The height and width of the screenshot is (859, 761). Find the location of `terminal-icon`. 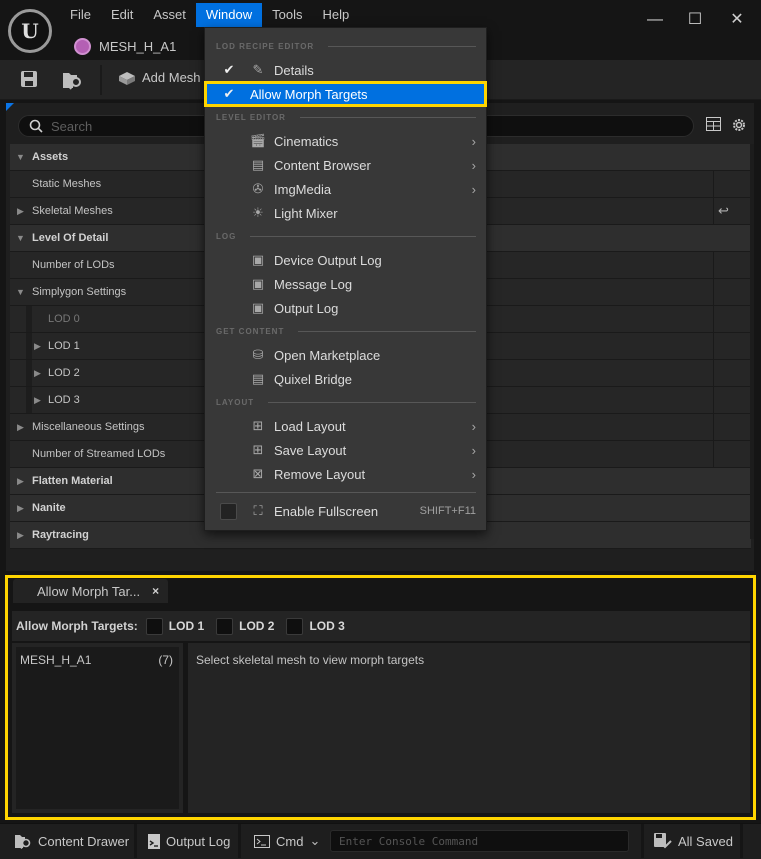

terminal-icon is located at coordinates (262, 841).